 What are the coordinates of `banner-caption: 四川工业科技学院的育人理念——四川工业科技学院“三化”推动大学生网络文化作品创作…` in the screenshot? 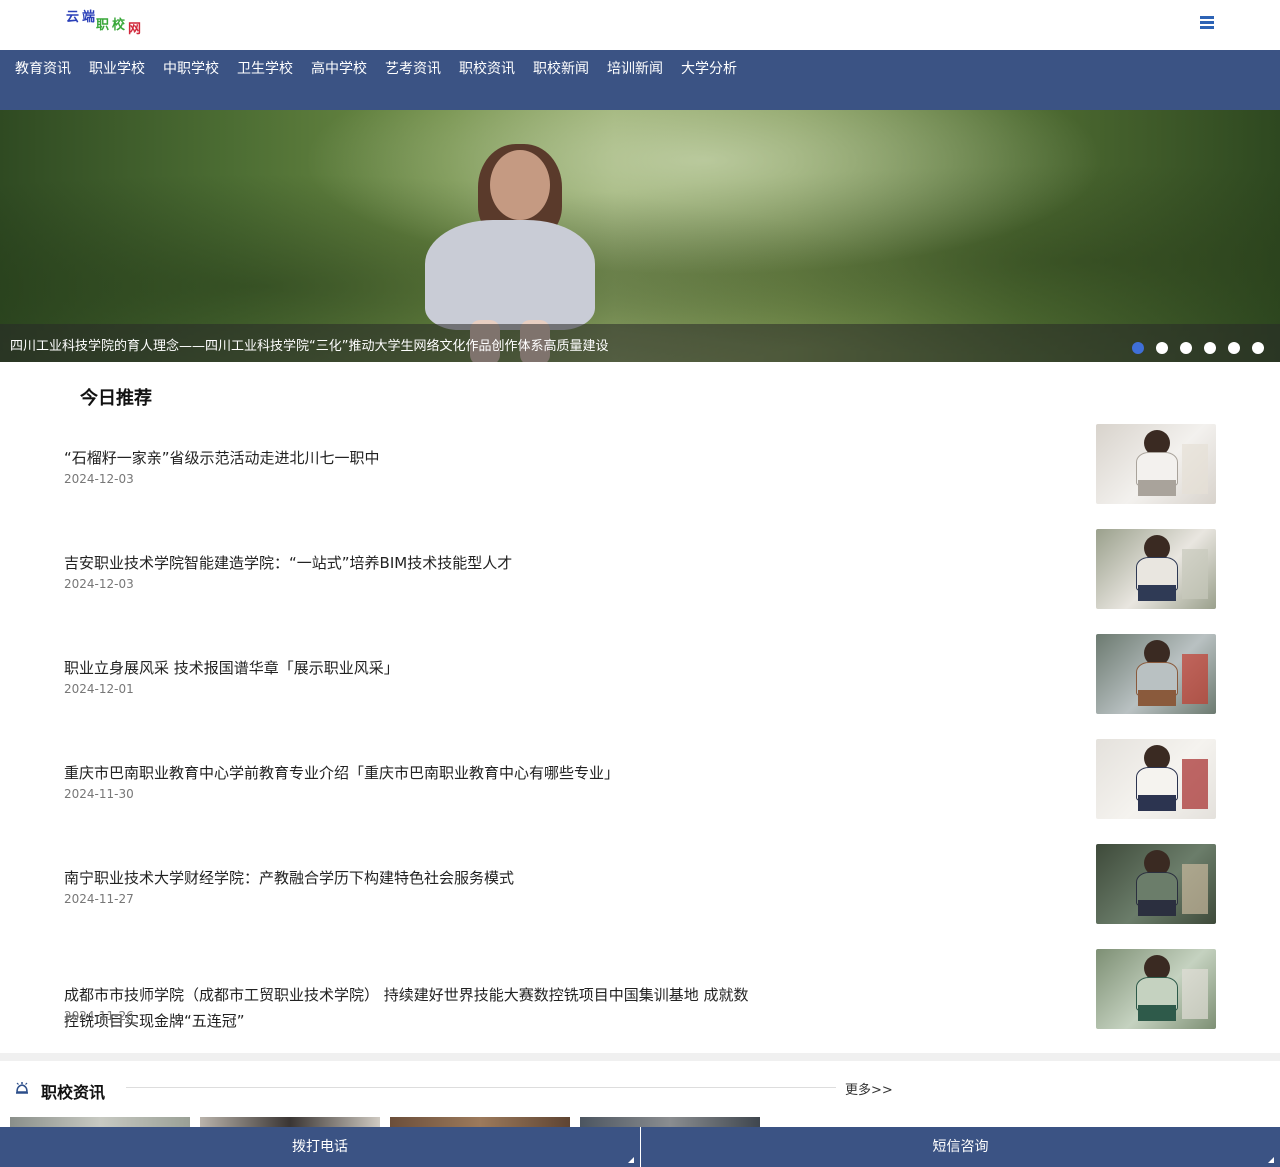 It's located at (309, 344).